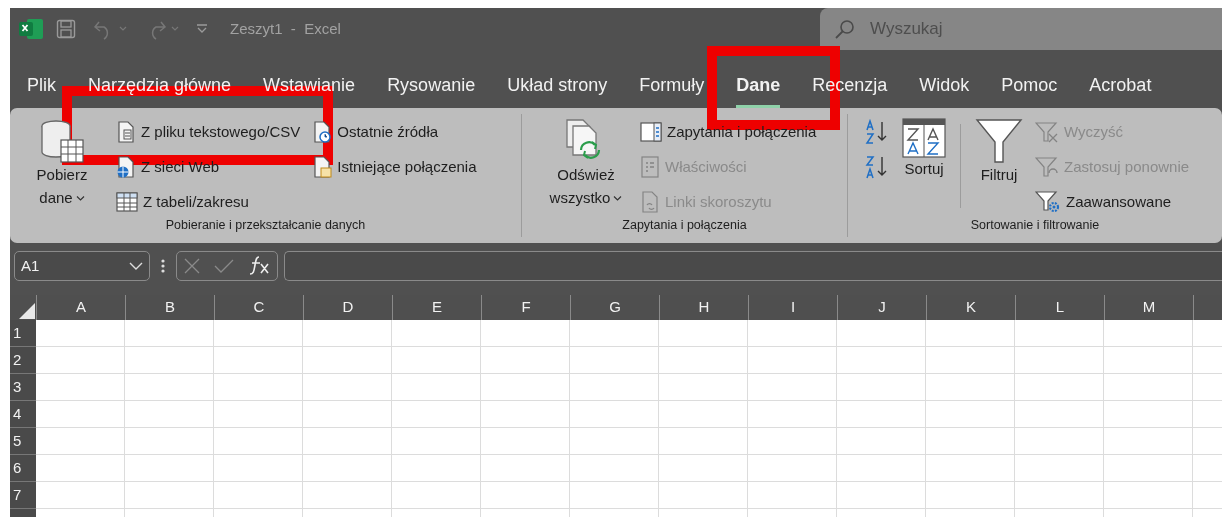  What do you see at coordinates (924, 149) in the screenshot?
I see `ribbon-button: Sortuj` at bounding box center [924, 149].